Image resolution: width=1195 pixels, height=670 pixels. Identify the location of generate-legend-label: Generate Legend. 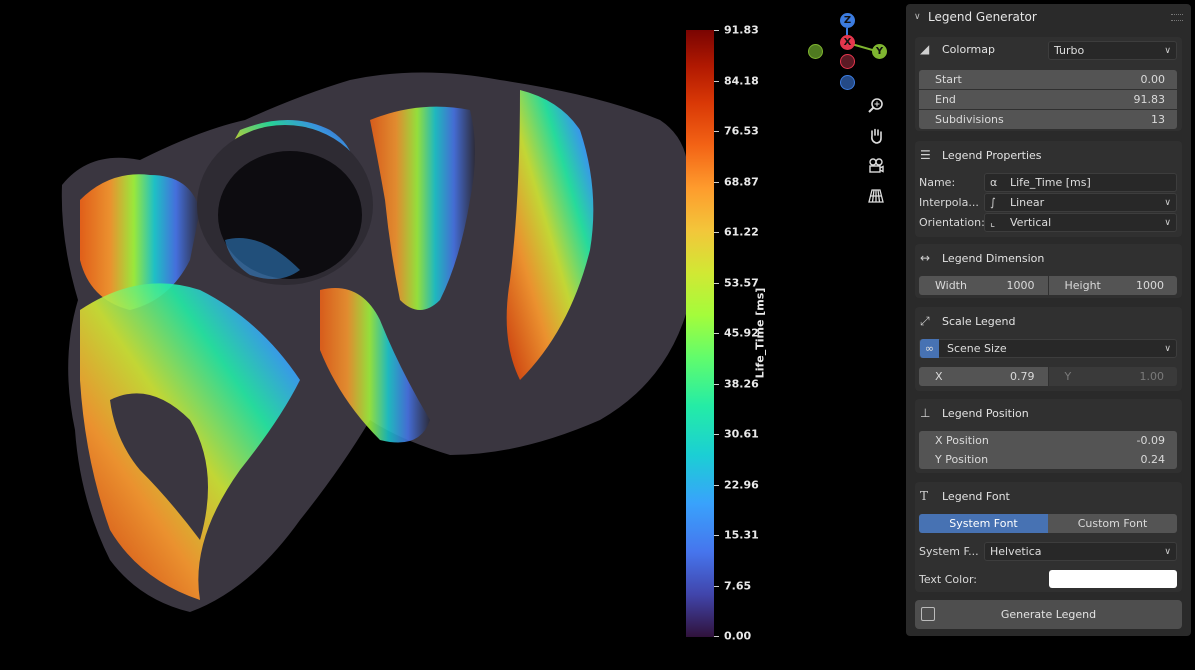
(1048, 614).